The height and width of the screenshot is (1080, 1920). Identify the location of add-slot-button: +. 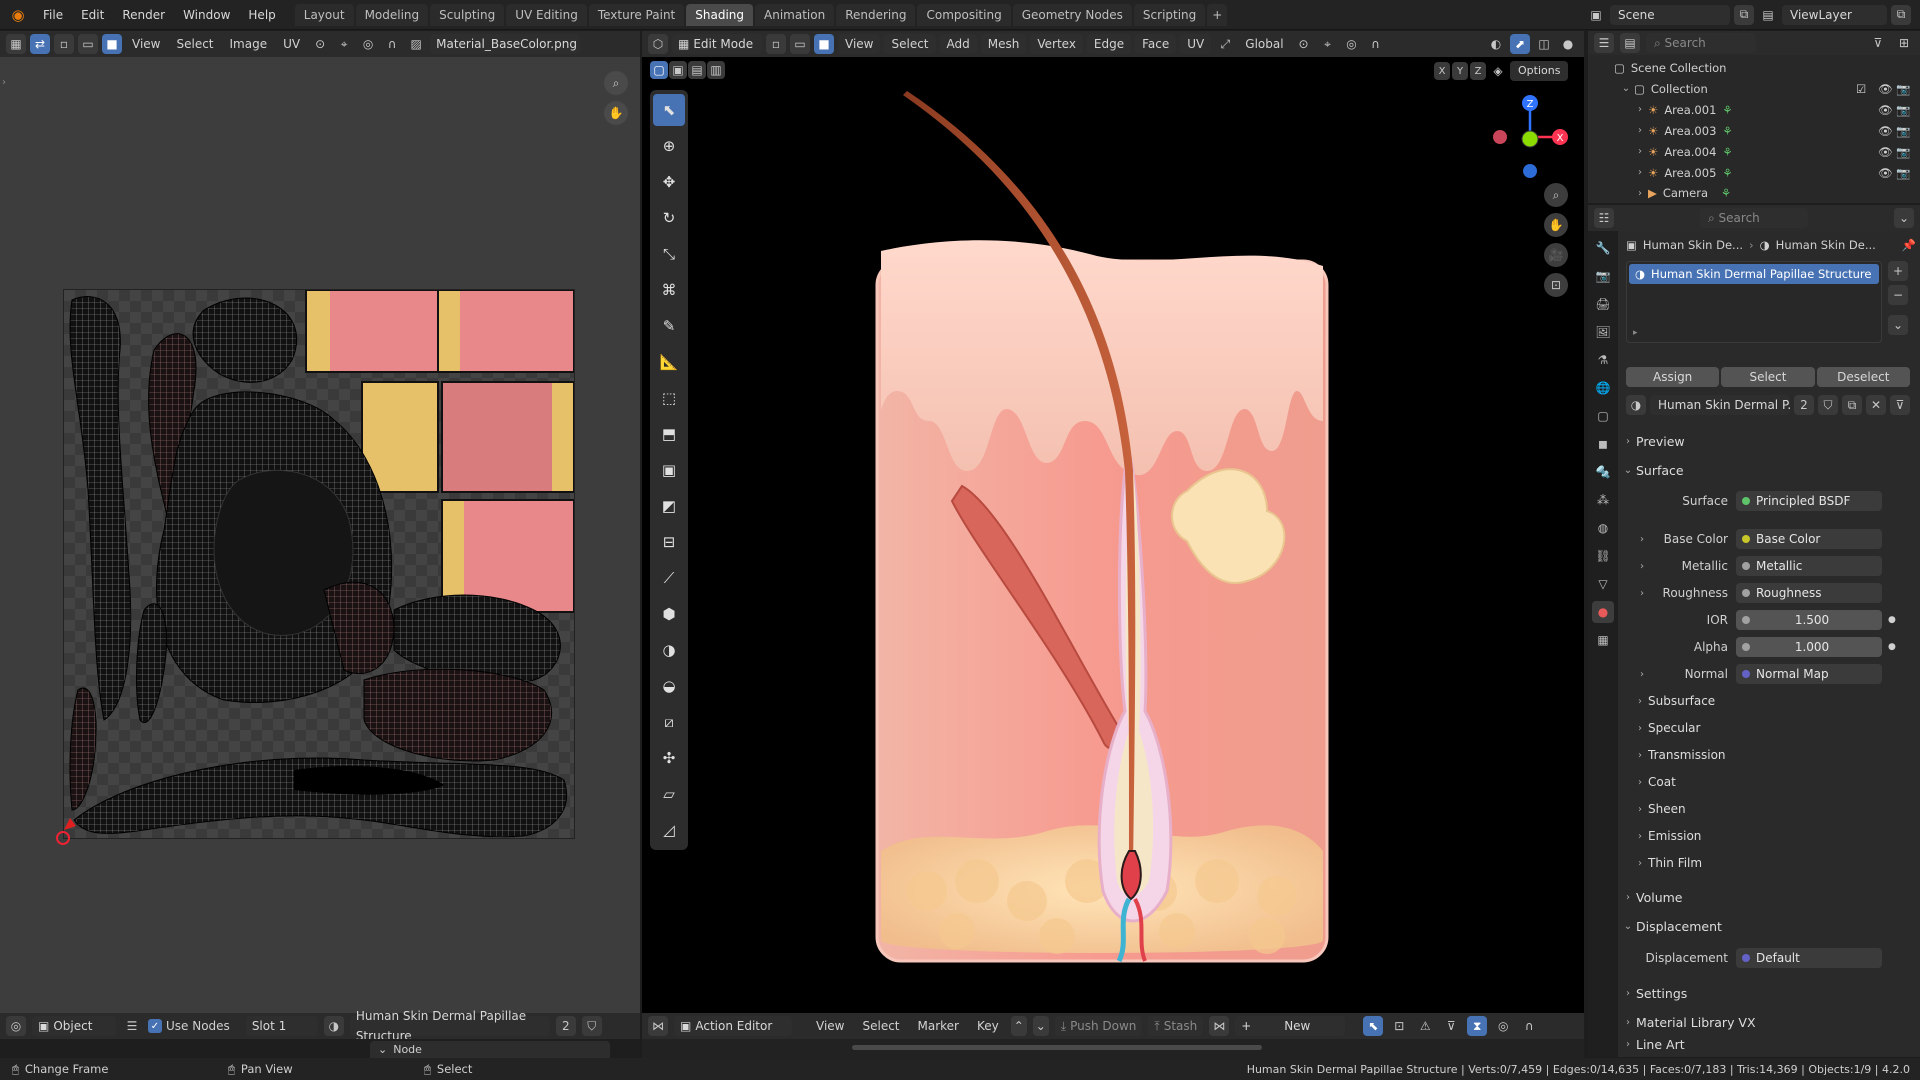
(1898, 271).